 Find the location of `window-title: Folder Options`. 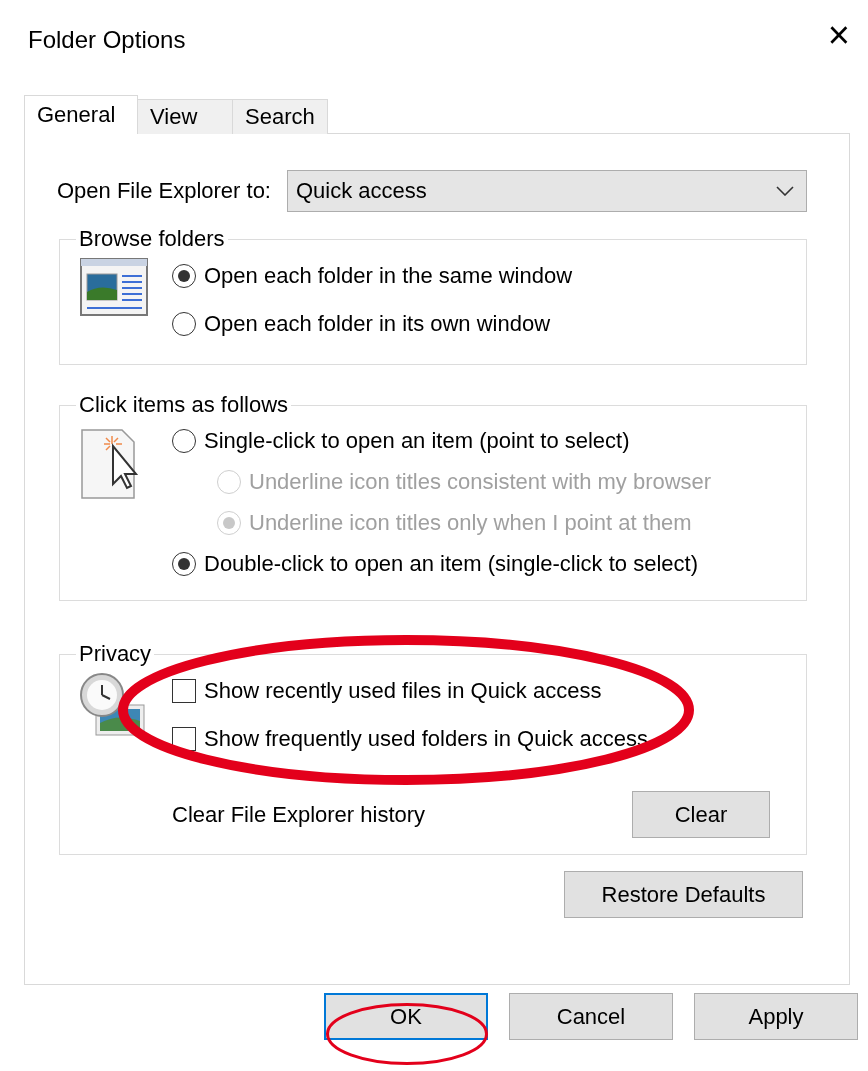

window-title: Folder Options is located at coordinates (107, 40).